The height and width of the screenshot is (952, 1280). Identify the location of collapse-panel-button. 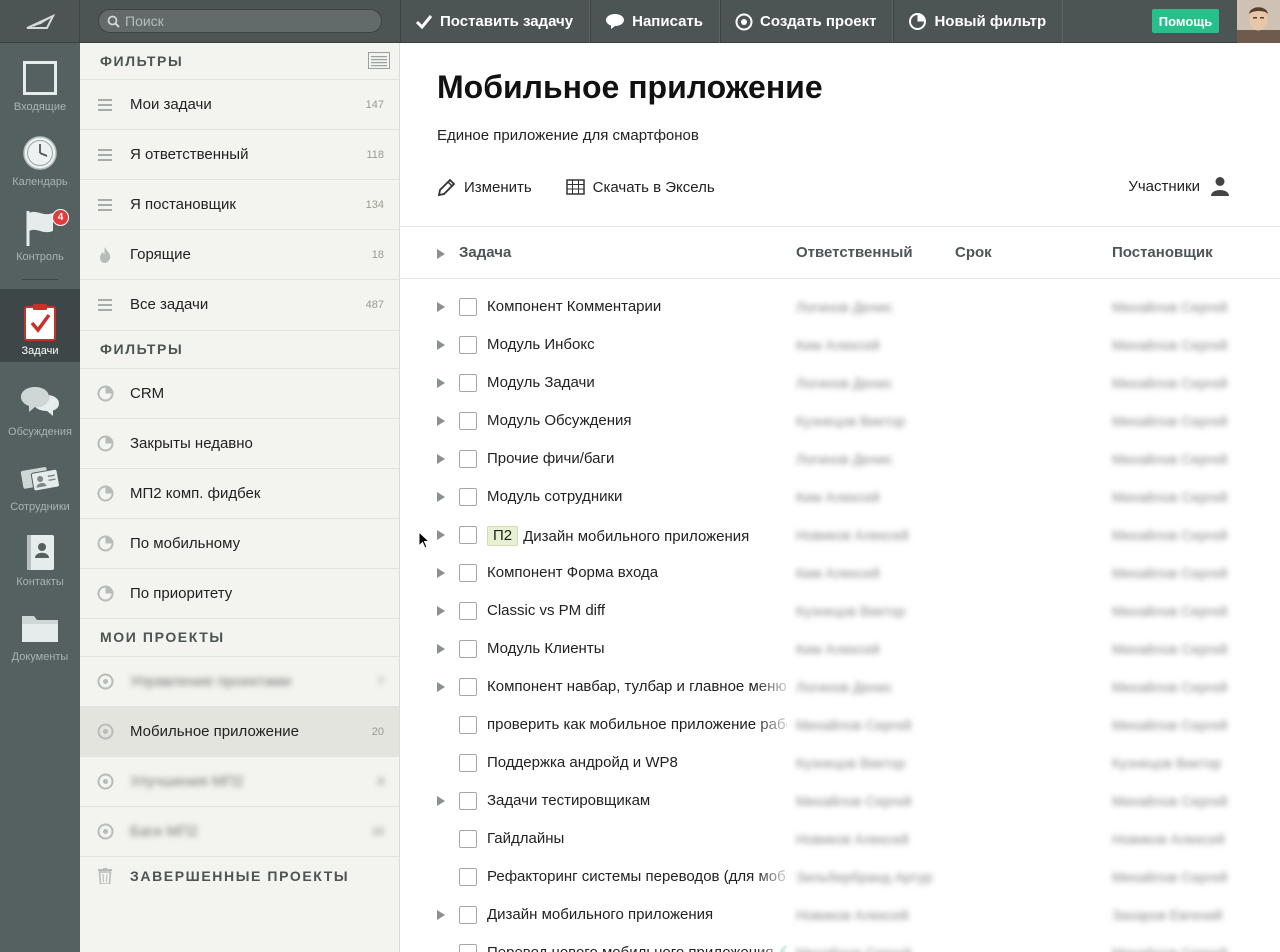
(379, 62).